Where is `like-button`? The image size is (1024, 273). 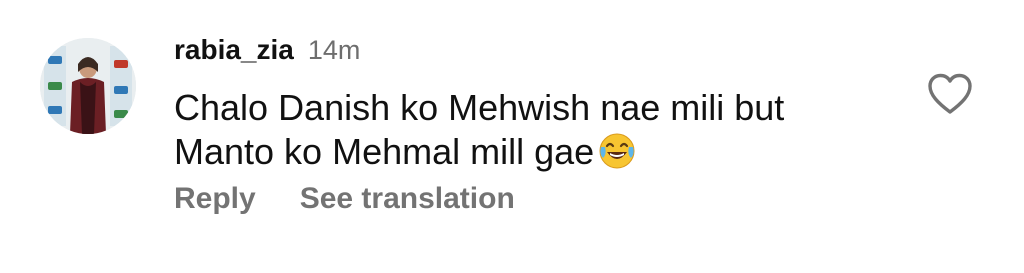 like-button is located at coordinates (950, 94).